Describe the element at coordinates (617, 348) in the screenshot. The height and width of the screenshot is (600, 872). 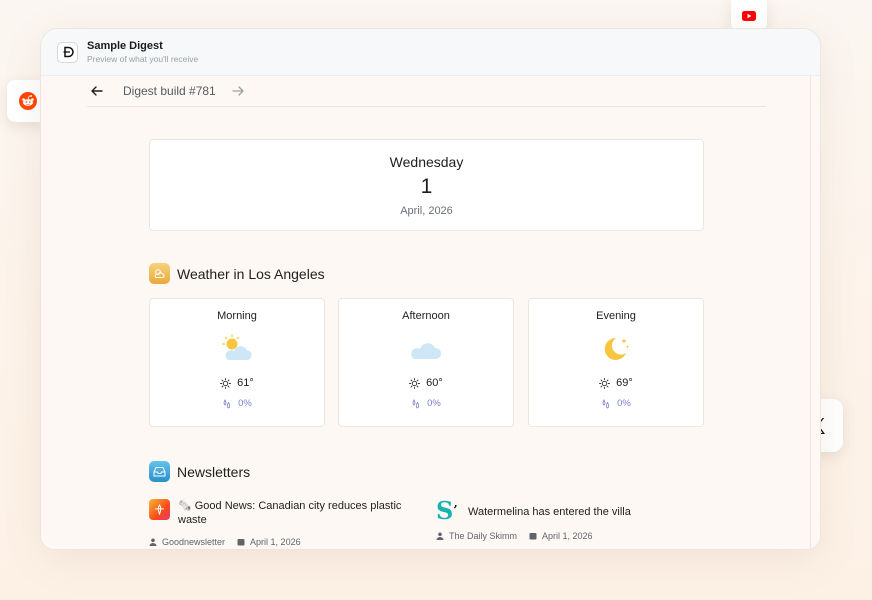
I see `moon-stars-icon` at that location.